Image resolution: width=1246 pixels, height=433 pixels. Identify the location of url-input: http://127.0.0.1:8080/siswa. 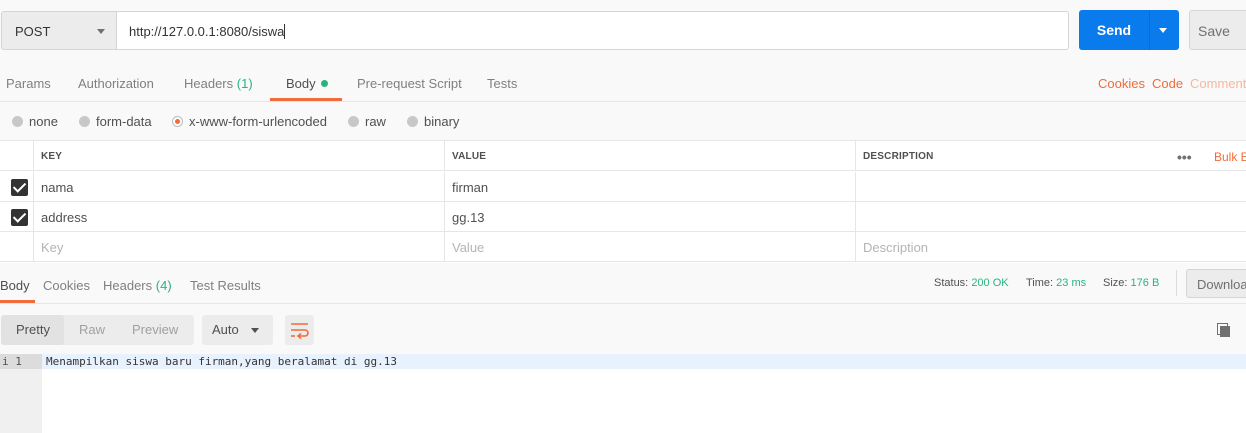
(593, 30).